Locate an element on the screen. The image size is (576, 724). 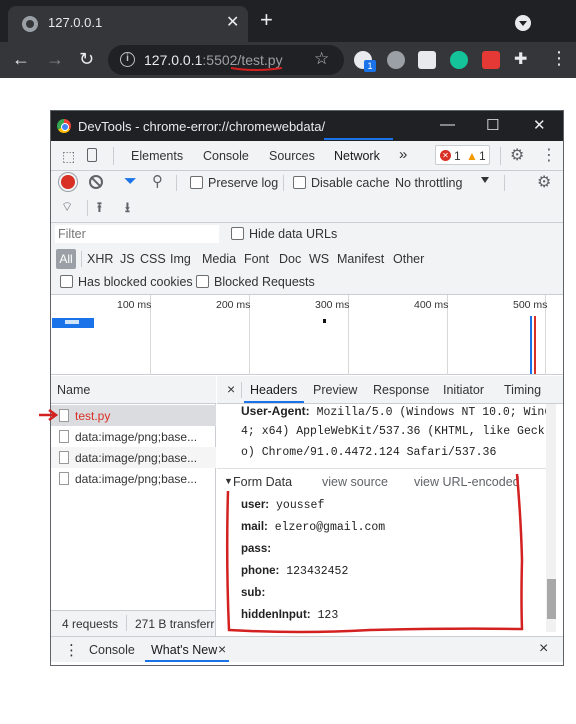
type-filter-doc: Doc is located at coordinates (290, 259).